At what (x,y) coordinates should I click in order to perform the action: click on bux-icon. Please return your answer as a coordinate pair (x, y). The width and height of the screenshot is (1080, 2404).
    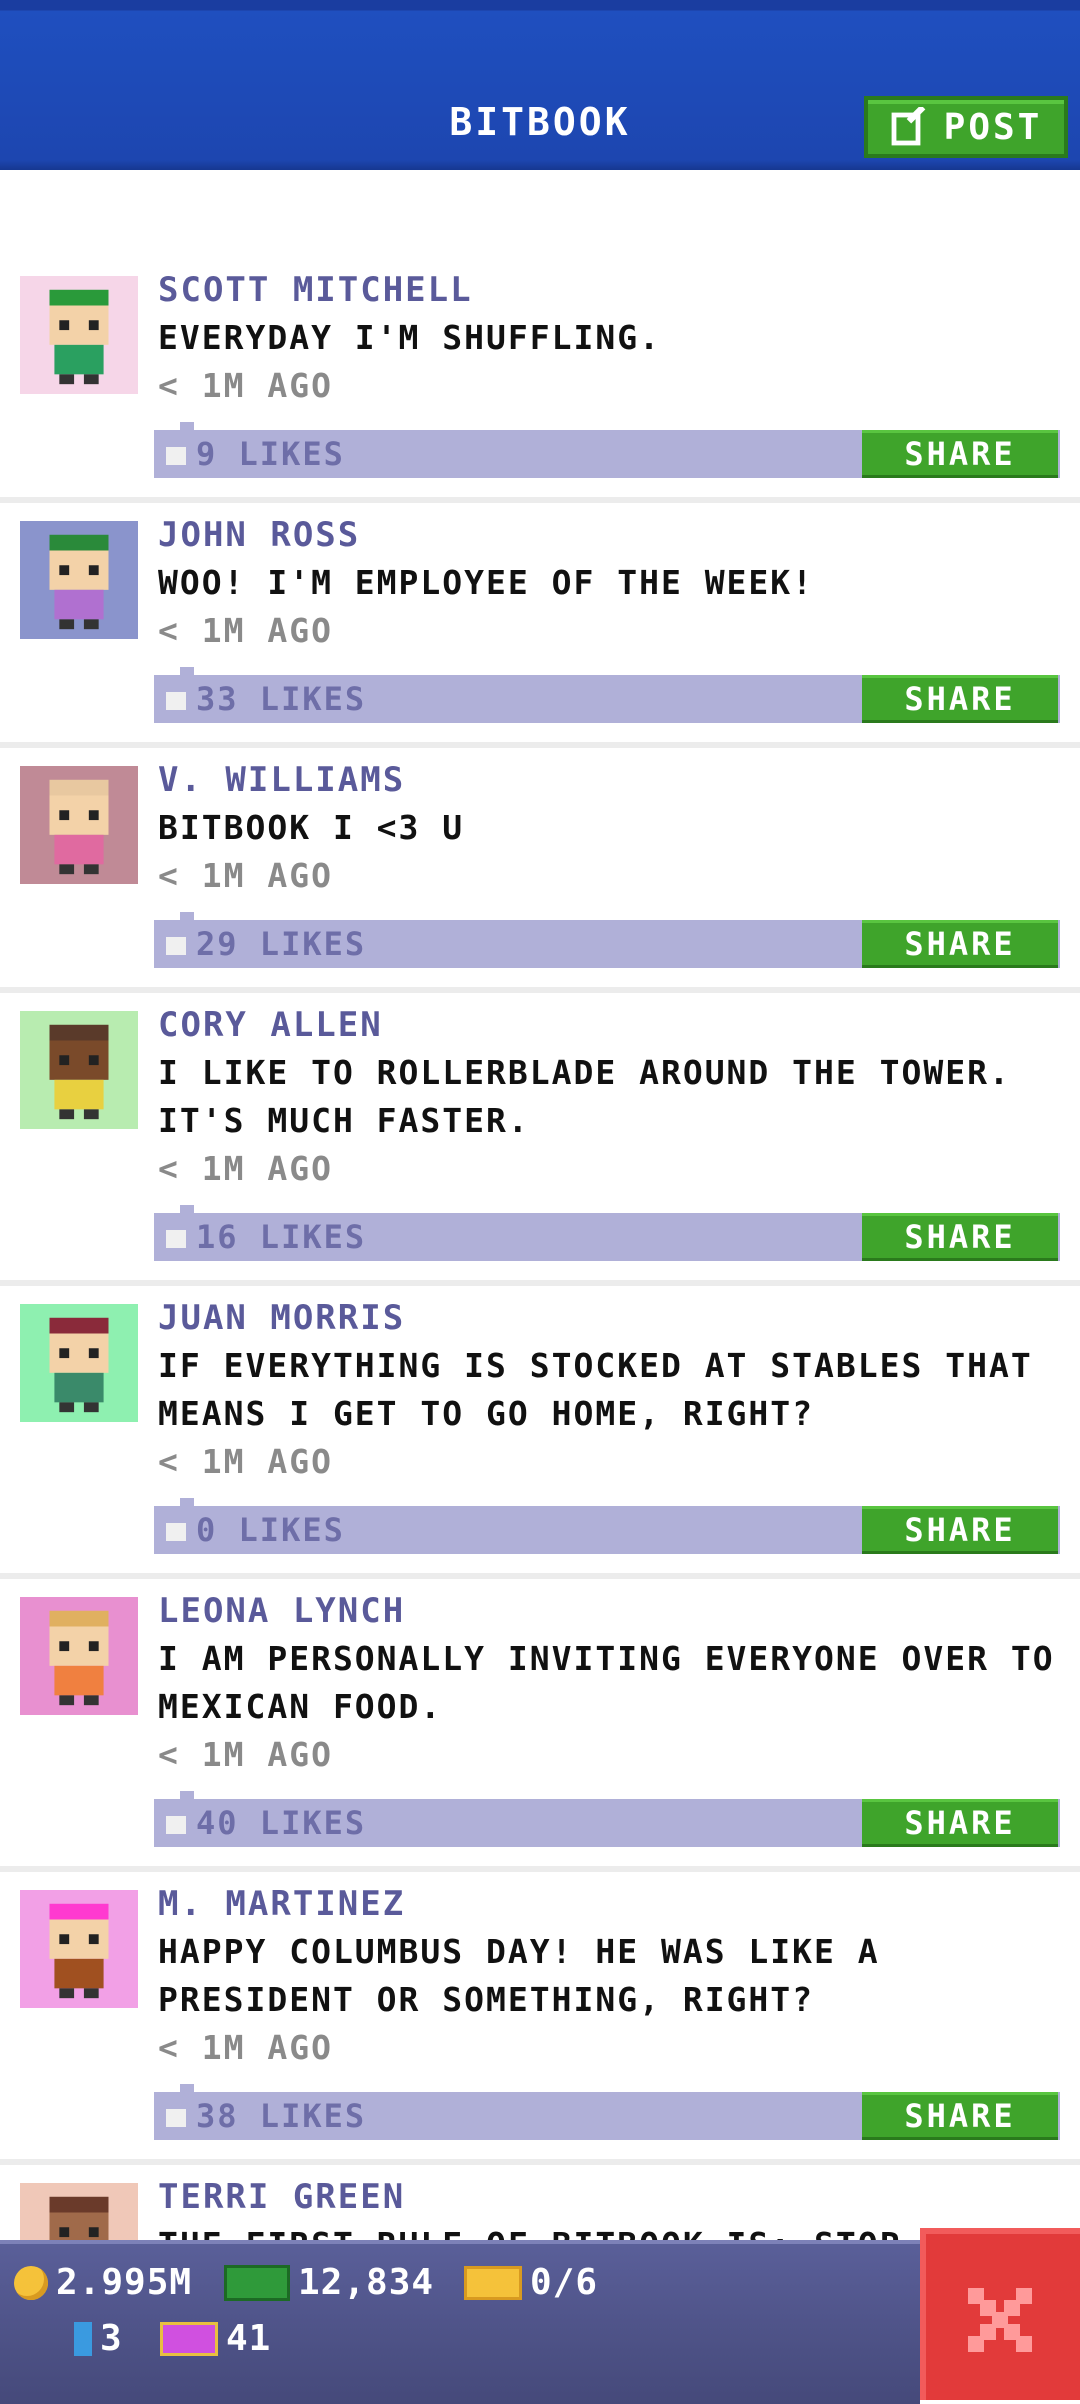
    Looking at the image, I should click on (257, 2282).